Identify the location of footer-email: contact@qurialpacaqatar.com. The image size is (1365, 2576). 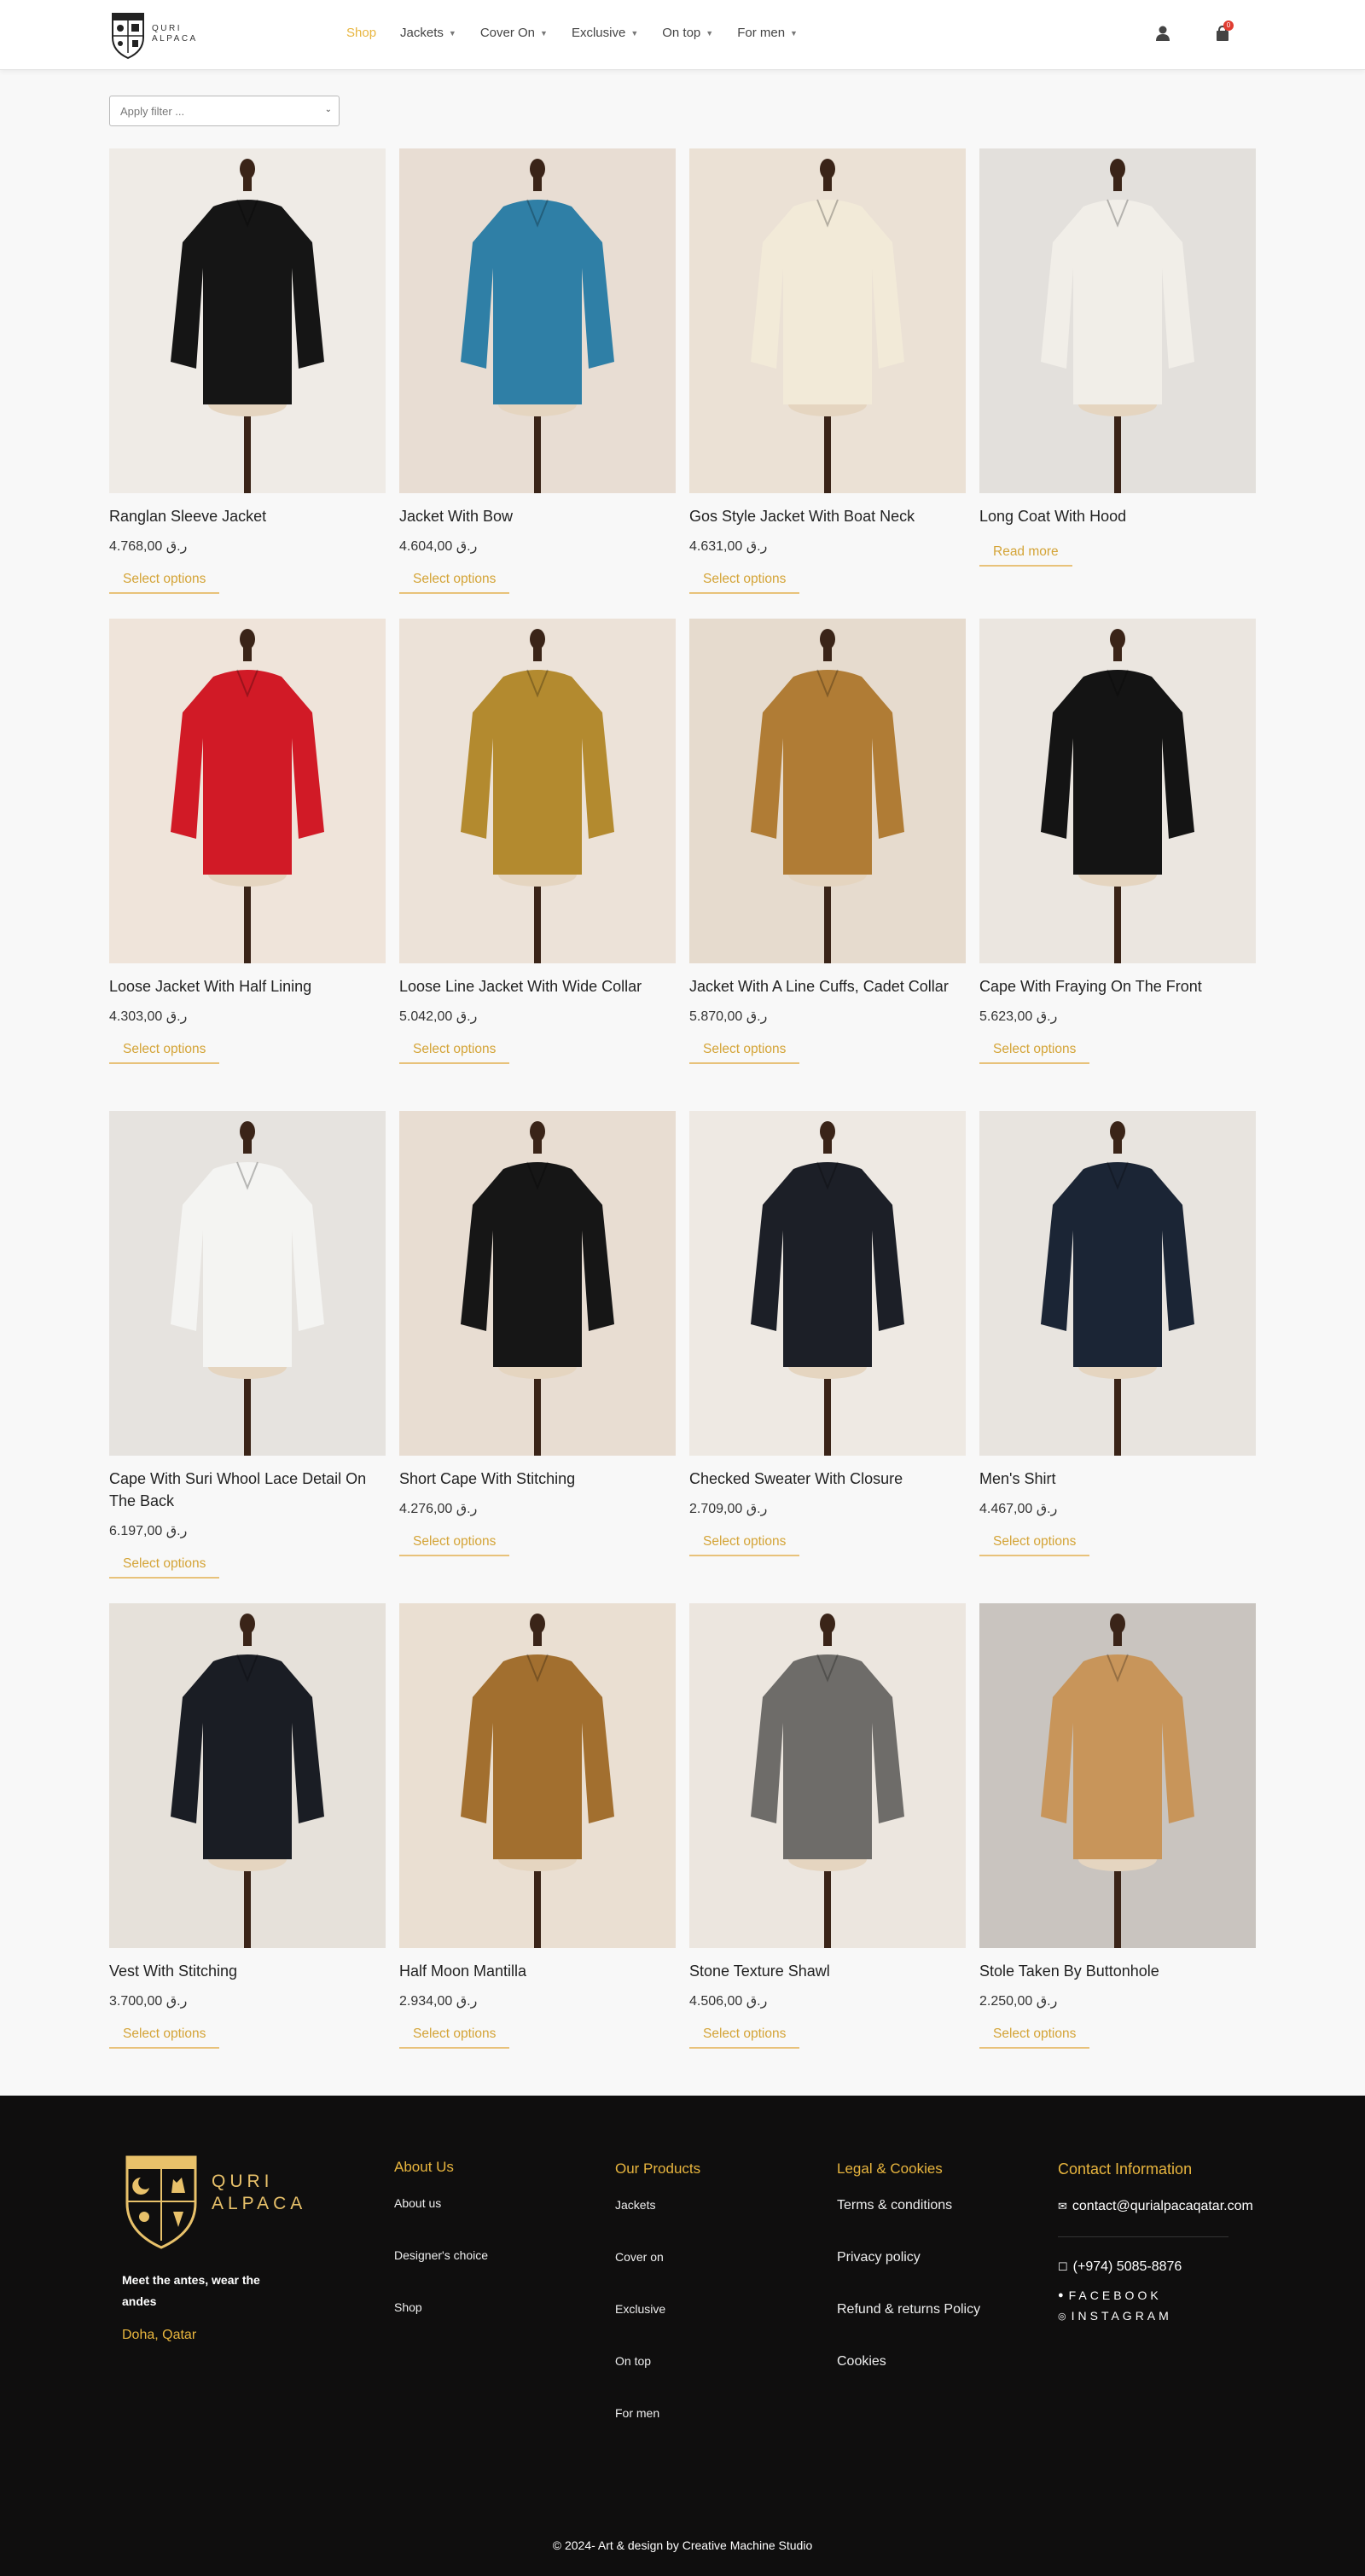
(1162, 2206).